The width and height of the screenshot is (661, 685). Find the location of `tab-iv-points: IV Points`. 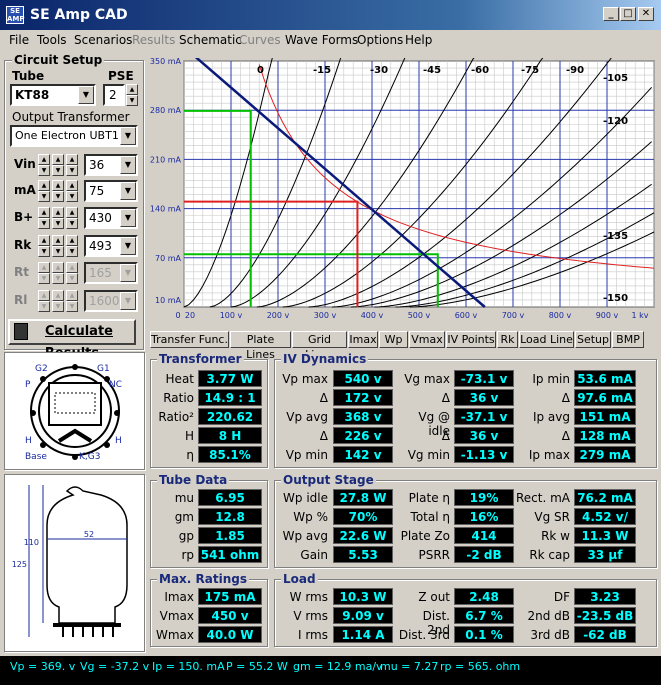

tab-iv-points: IV Points is located at coordinates (471, 339).